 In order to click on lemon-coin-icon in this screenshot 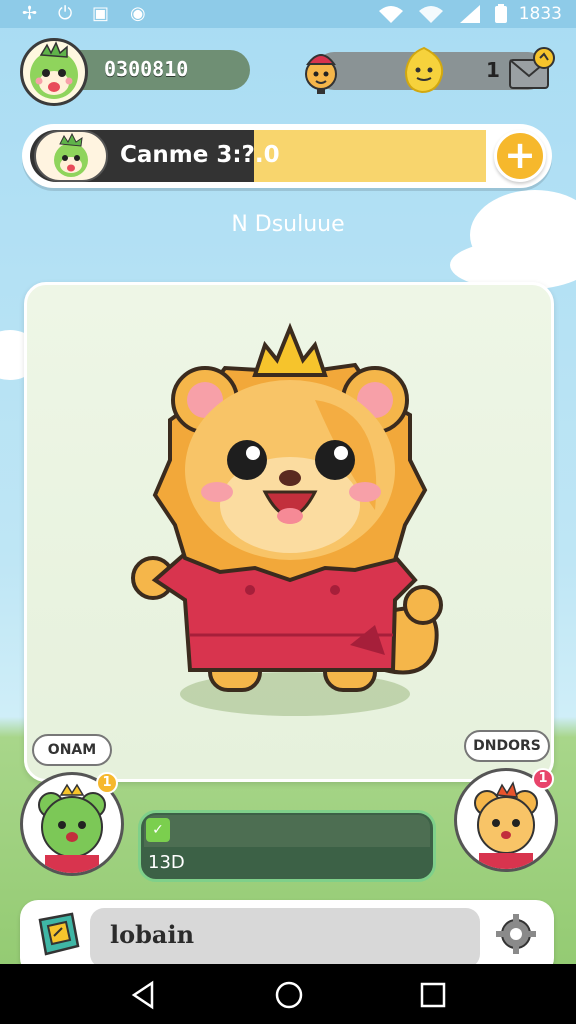, I will do `click(424, 70)`.